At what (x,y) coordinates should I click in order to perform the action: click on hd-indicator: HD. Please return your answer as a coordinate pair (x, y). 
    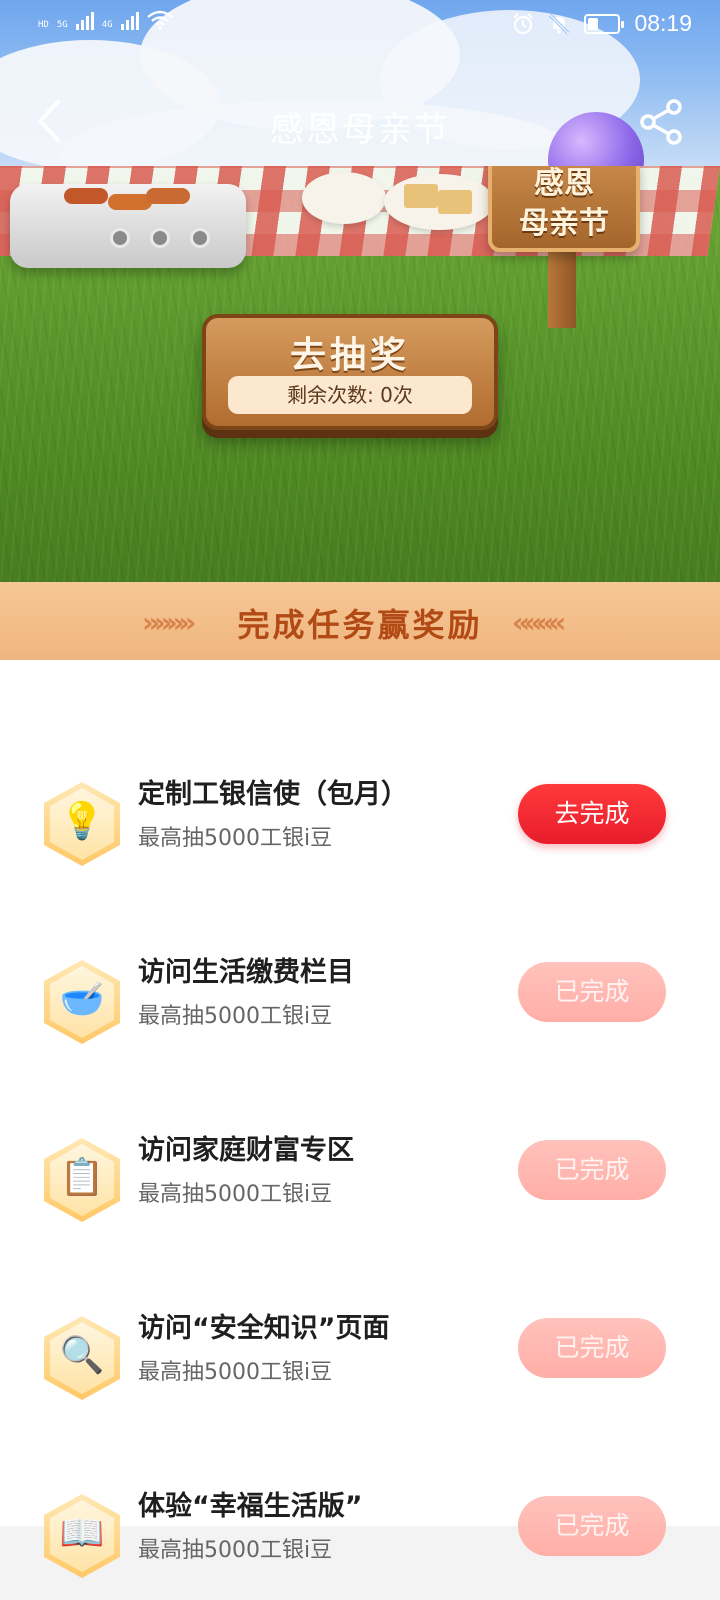
    Looking at the image, I should click on (43, 25).